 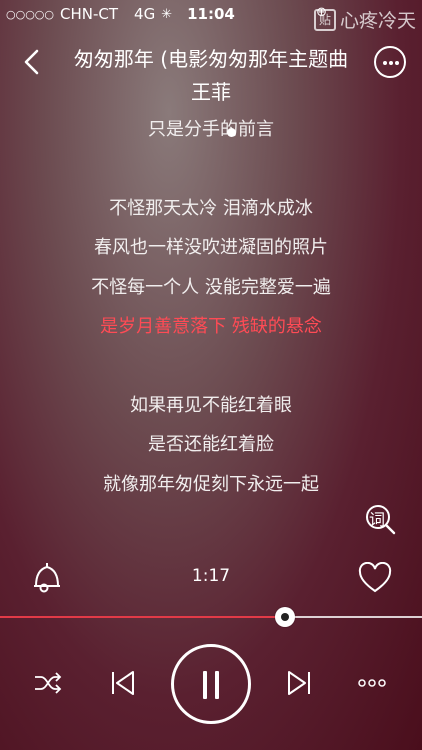 What do you see at coordinates (211, 405) in the screenshot?
I see `lyric-line: 如果再见不能红着眼` at bounding box center [211, 405].